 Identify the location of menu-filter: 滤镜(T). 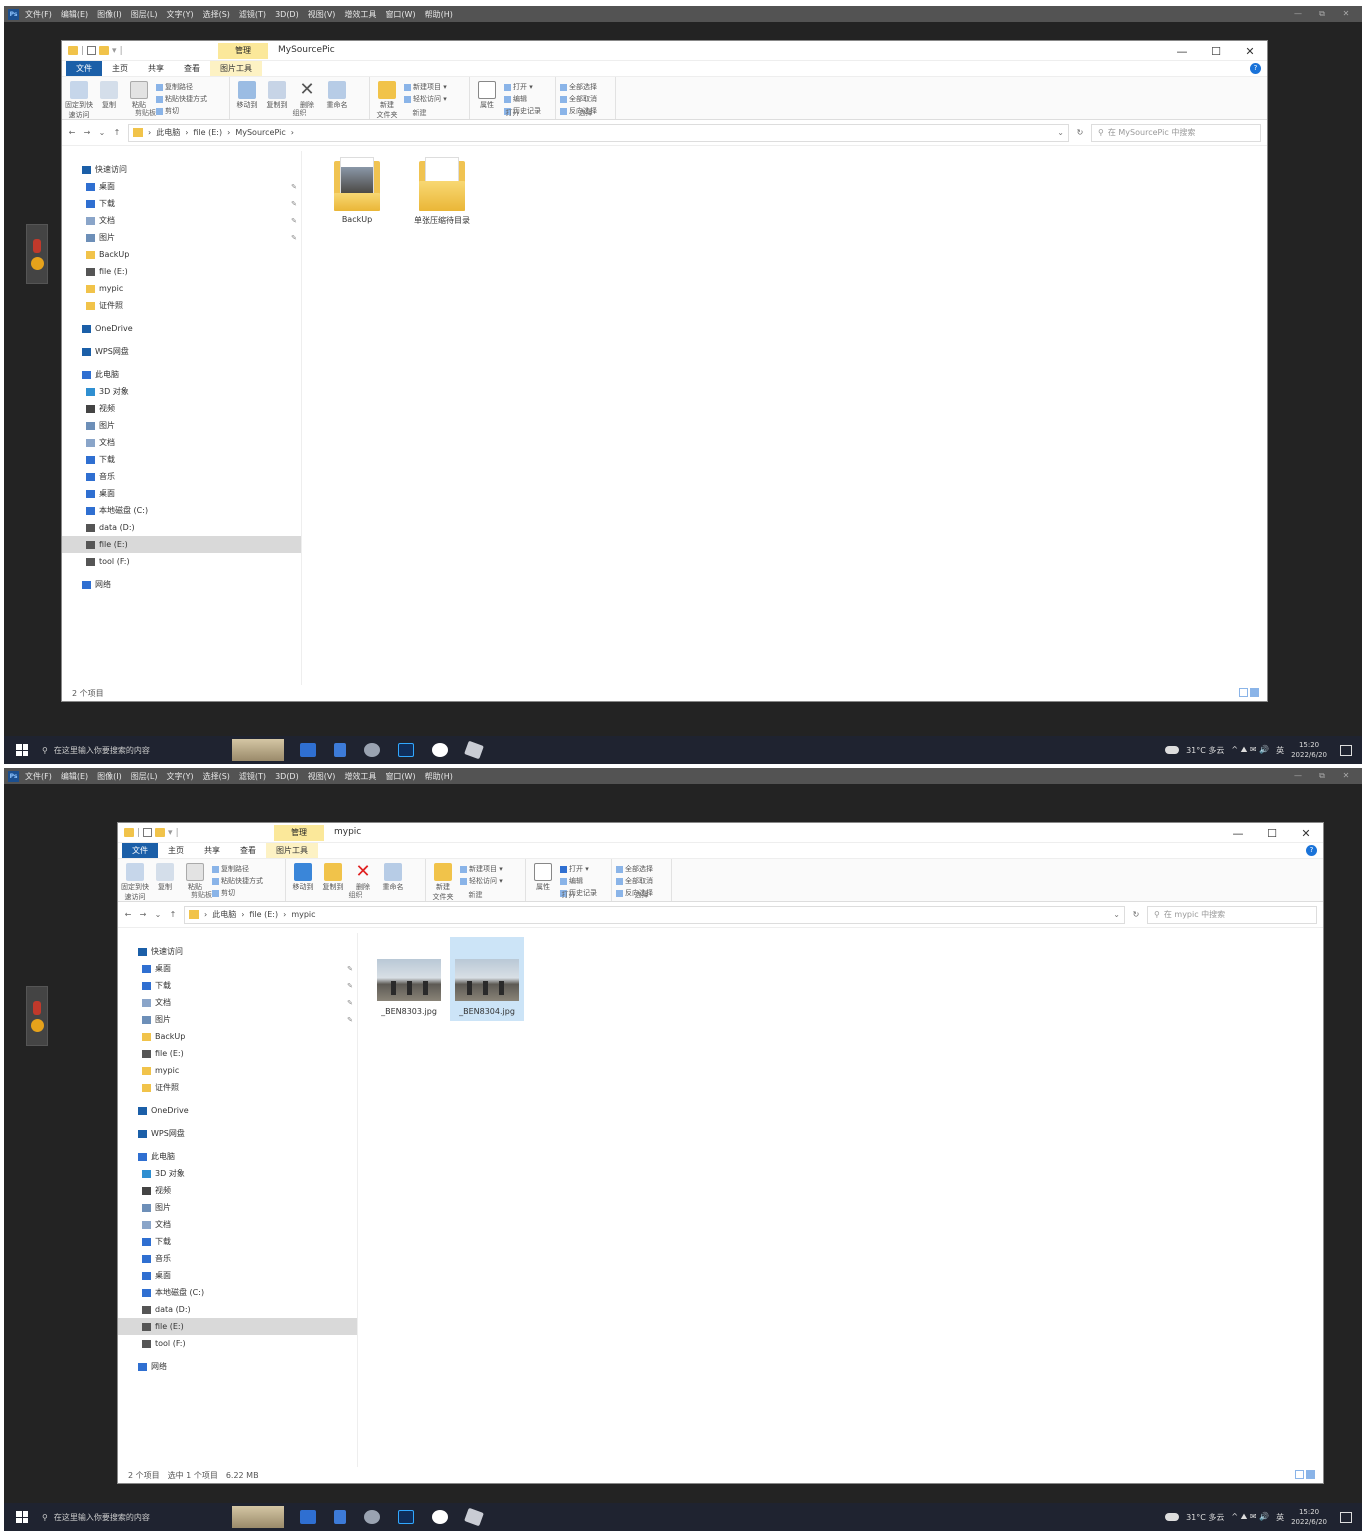
(252, 14).